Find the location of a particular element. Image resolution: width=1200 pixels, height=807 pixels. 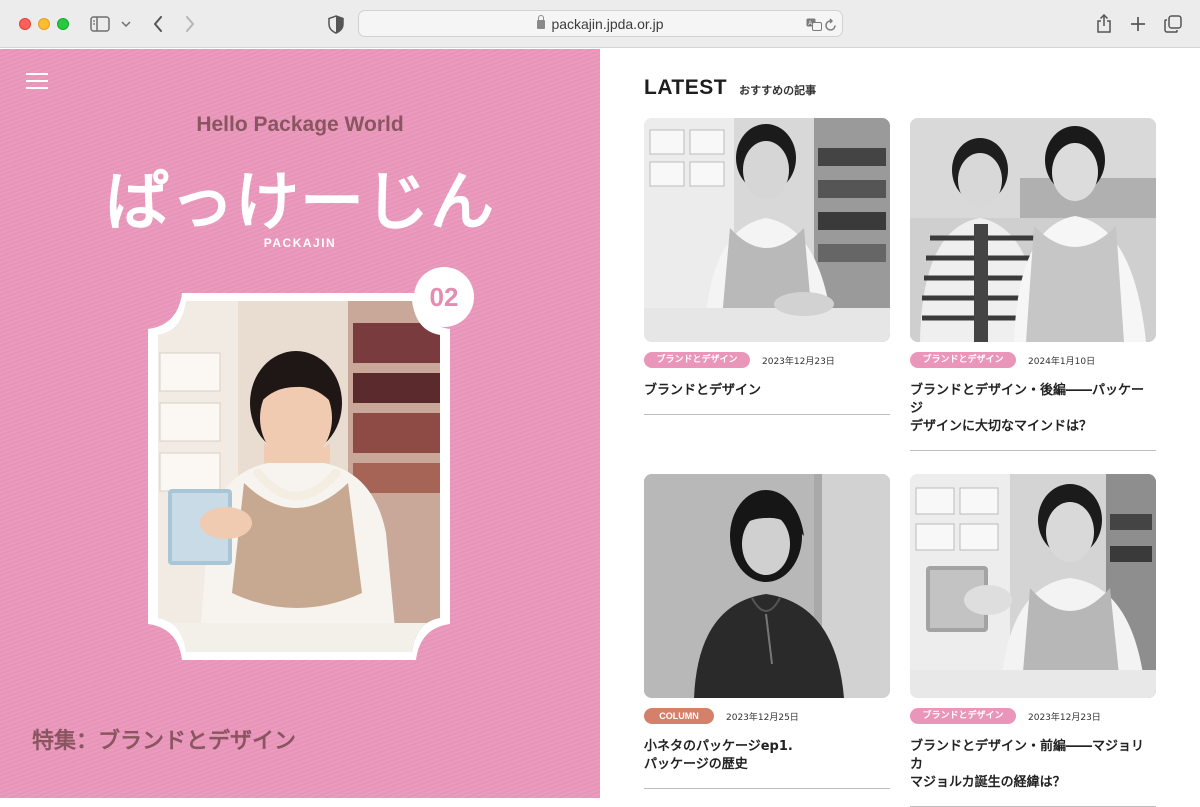

article-title-line: デザインに大切なマインドは？ is located at coordinates (1001, 426).